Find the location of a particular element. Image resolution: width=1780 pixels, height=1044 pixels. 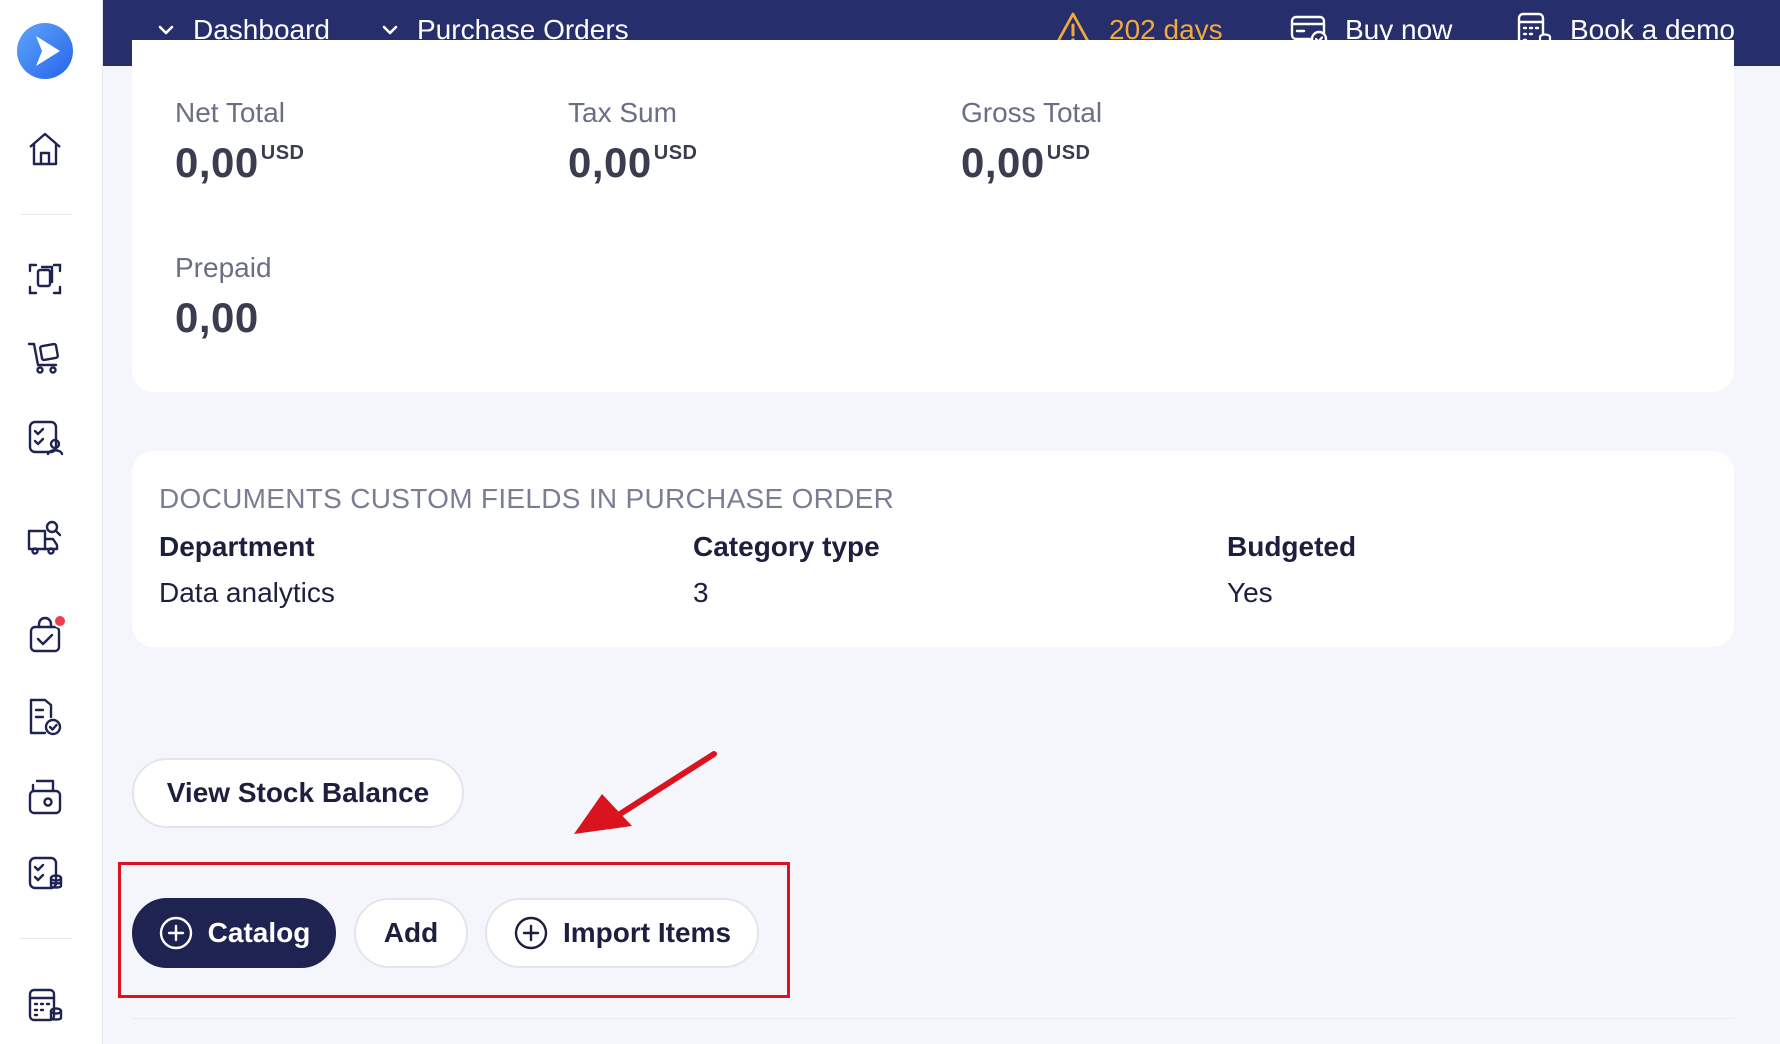

annotation-arrow is located at coordinates (645, 792).